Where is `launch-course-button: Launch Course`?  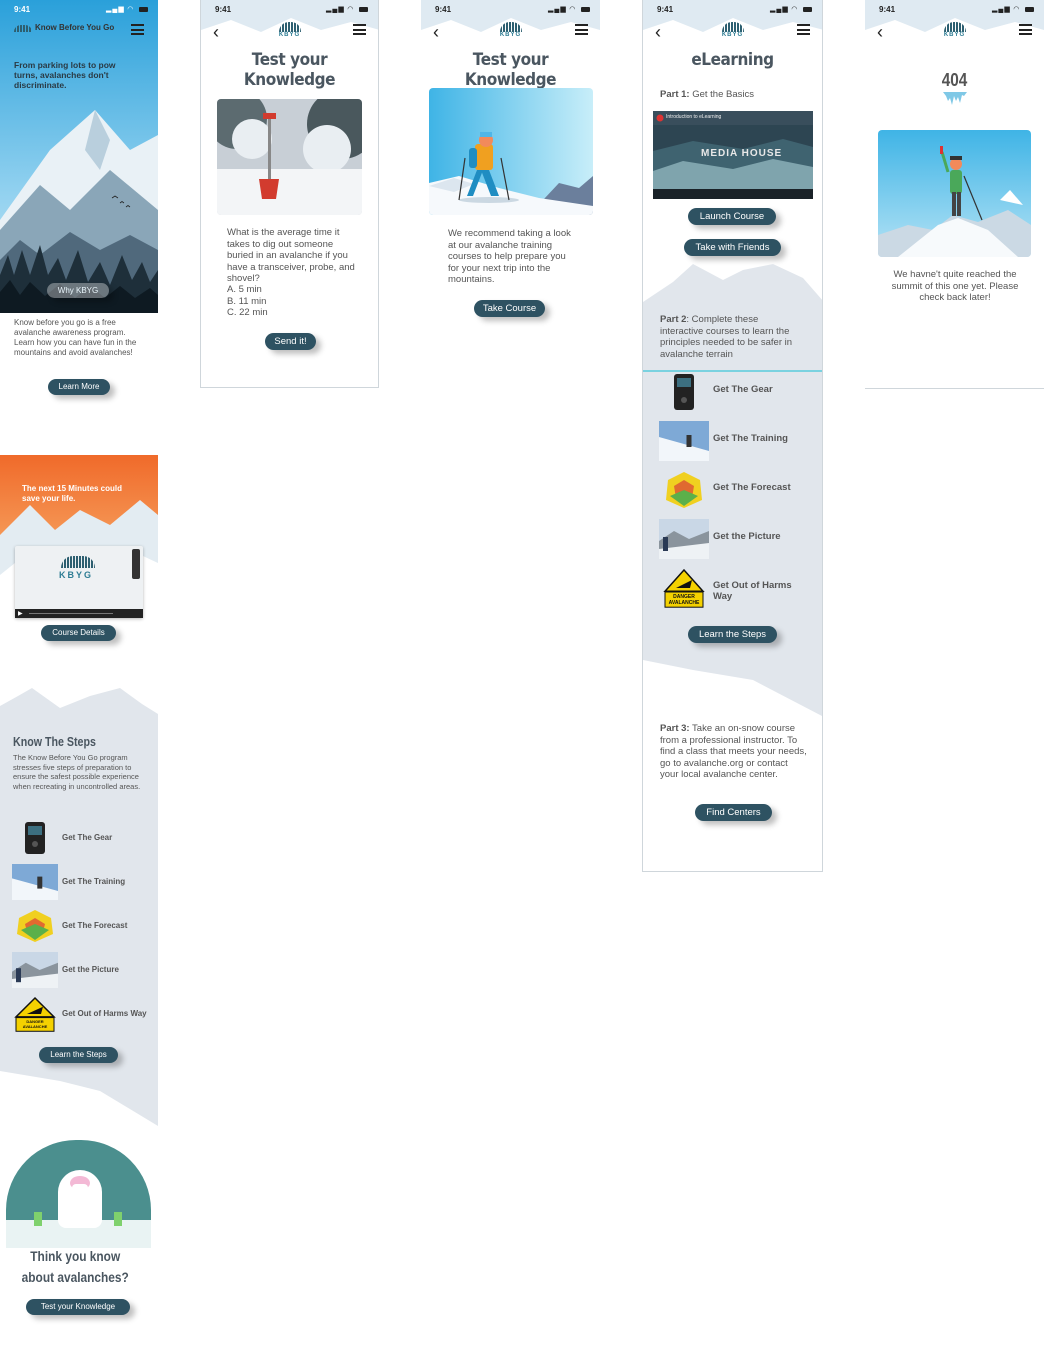
launch-course-button: Launch Course is located at coordinates (732, 216).